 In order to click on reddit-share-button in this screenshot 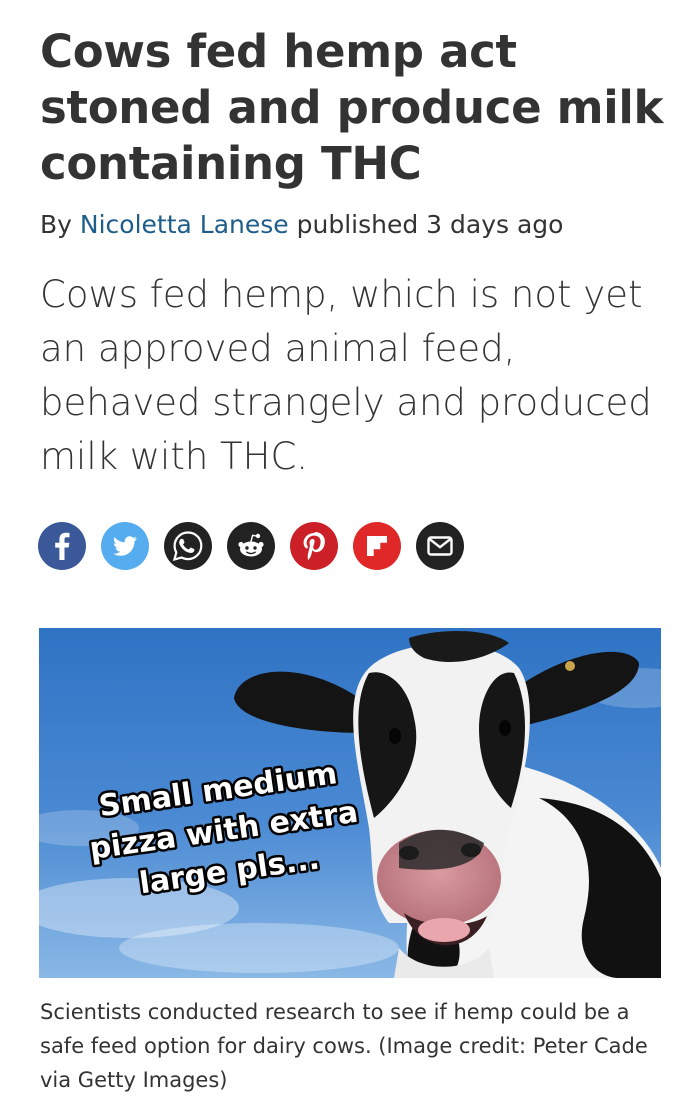, I will do `click(251, 546)`.